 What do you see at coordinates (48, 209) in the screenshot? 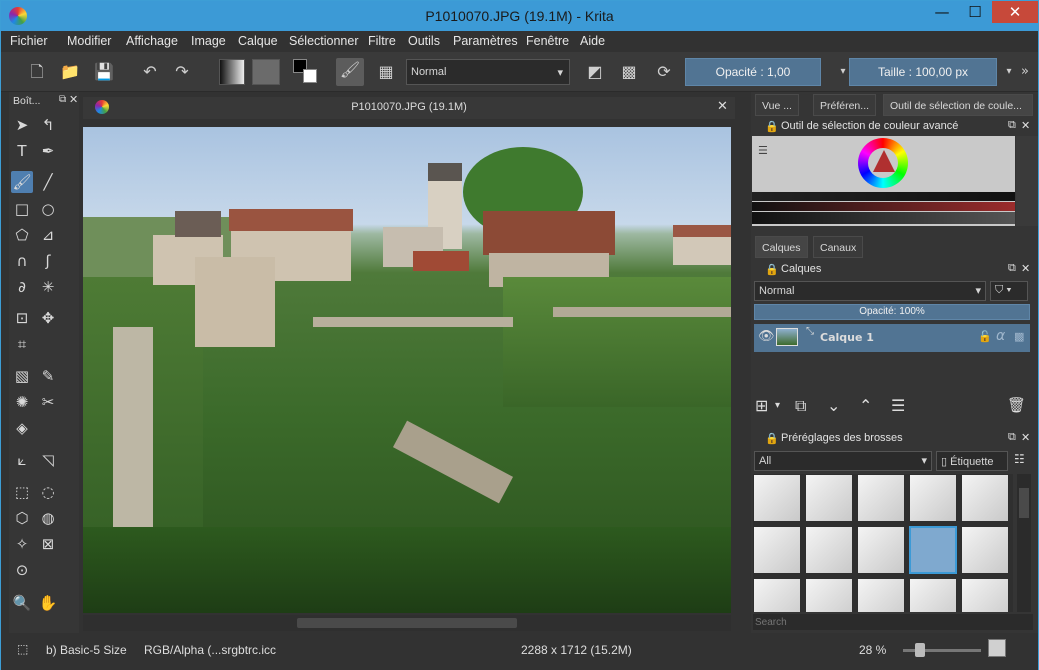
I see `ellipse-tool-icon: ○` at bounding box center [48, 209].